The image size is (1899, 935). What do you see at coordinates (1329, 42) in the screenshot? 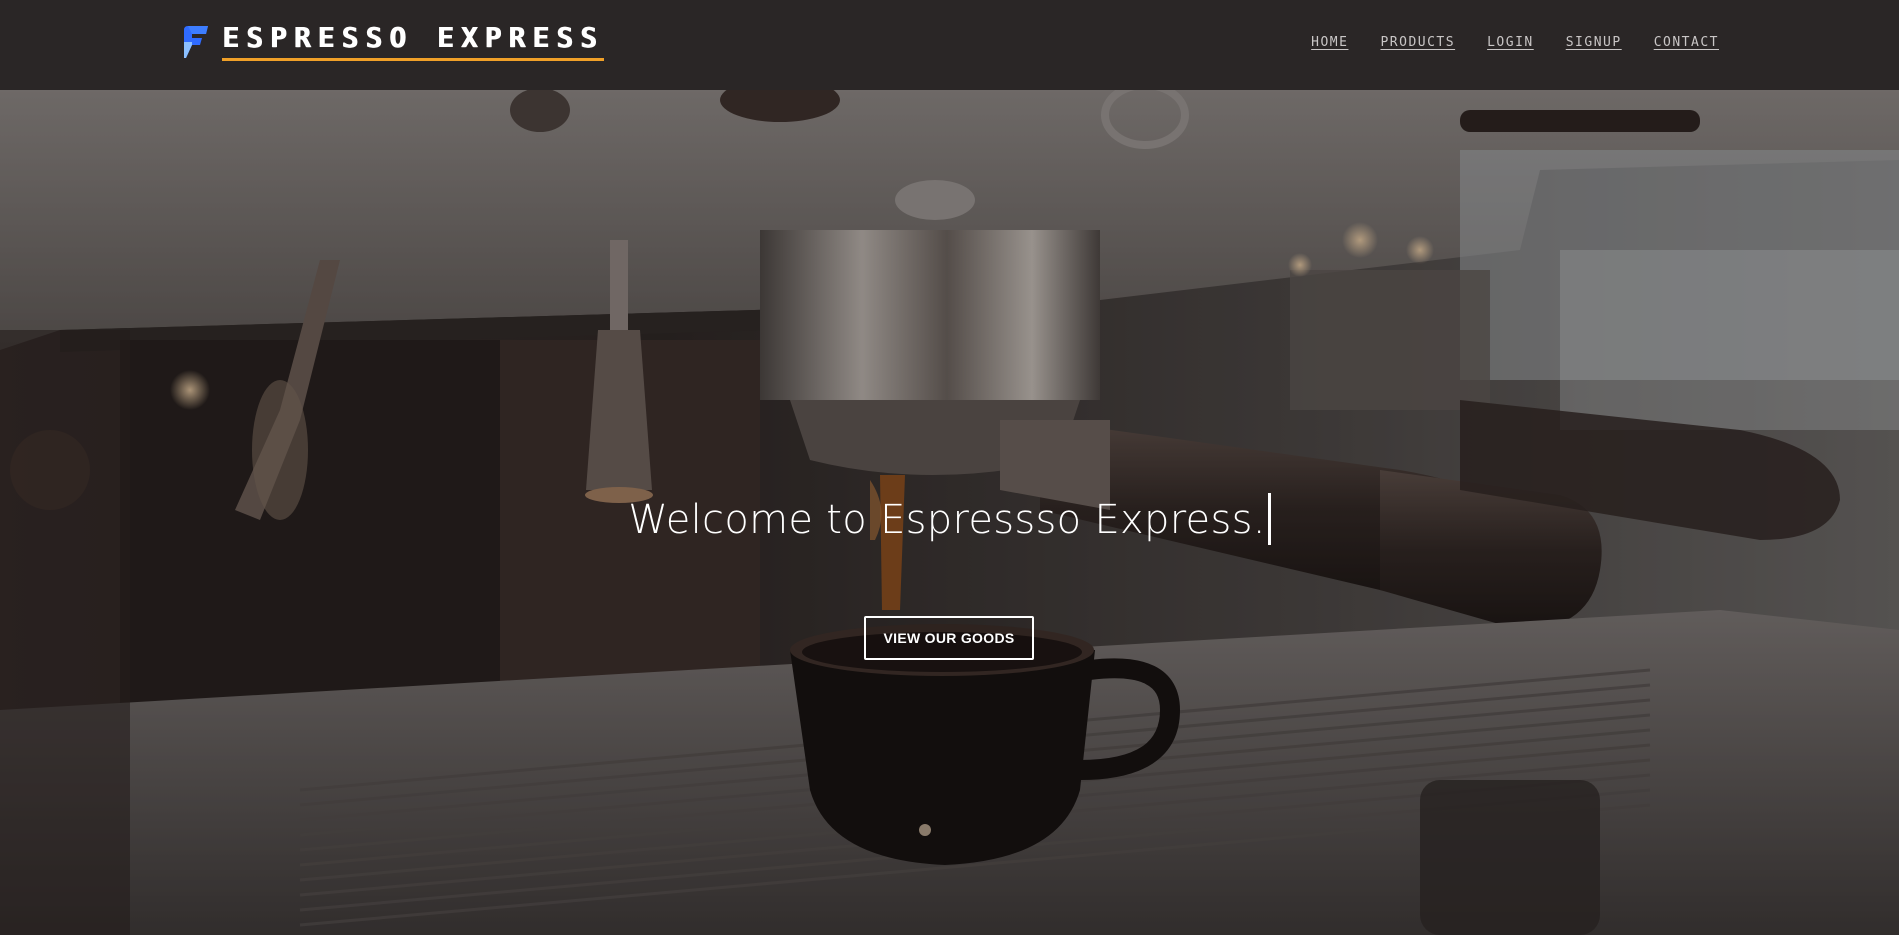
I see `nav-home: HOME` at bounding box center [1329, 42].